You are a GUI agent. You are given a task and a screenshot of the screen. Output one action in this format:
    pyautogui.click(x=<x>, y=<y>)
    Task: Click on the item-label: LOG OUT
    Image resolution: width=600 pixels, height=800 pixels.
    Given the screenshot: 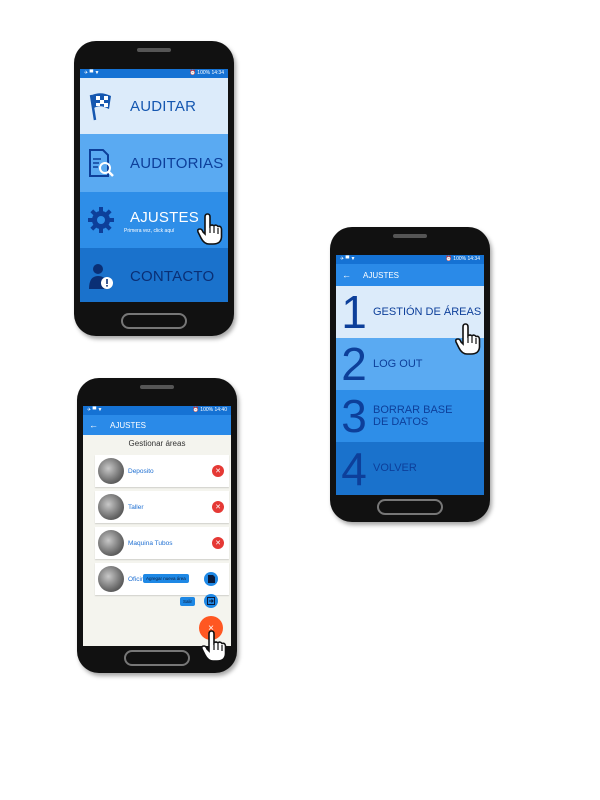 What is the action you would take?
    pyautogui.click(x=398, y=363)
    